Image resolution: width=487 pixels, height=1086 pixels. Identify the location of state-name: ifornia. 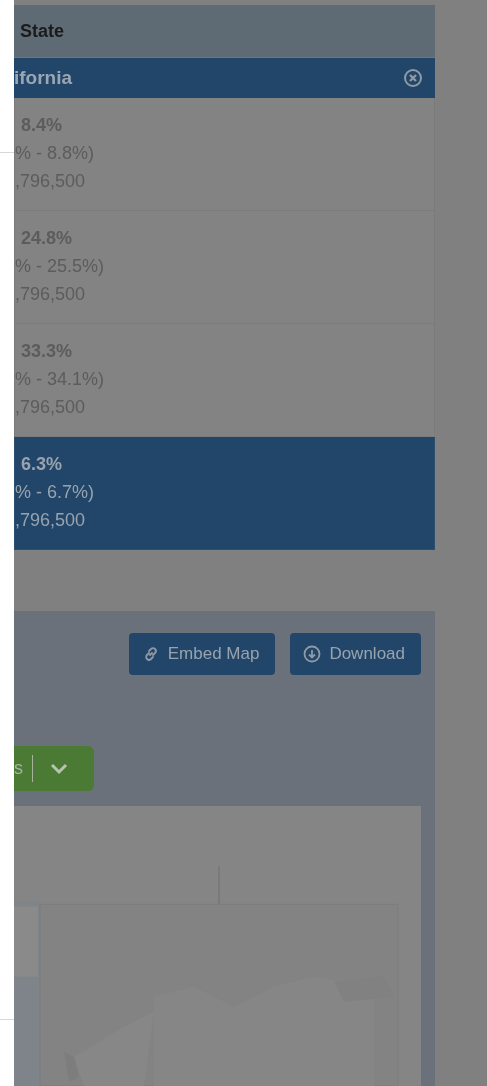
(43, 78).